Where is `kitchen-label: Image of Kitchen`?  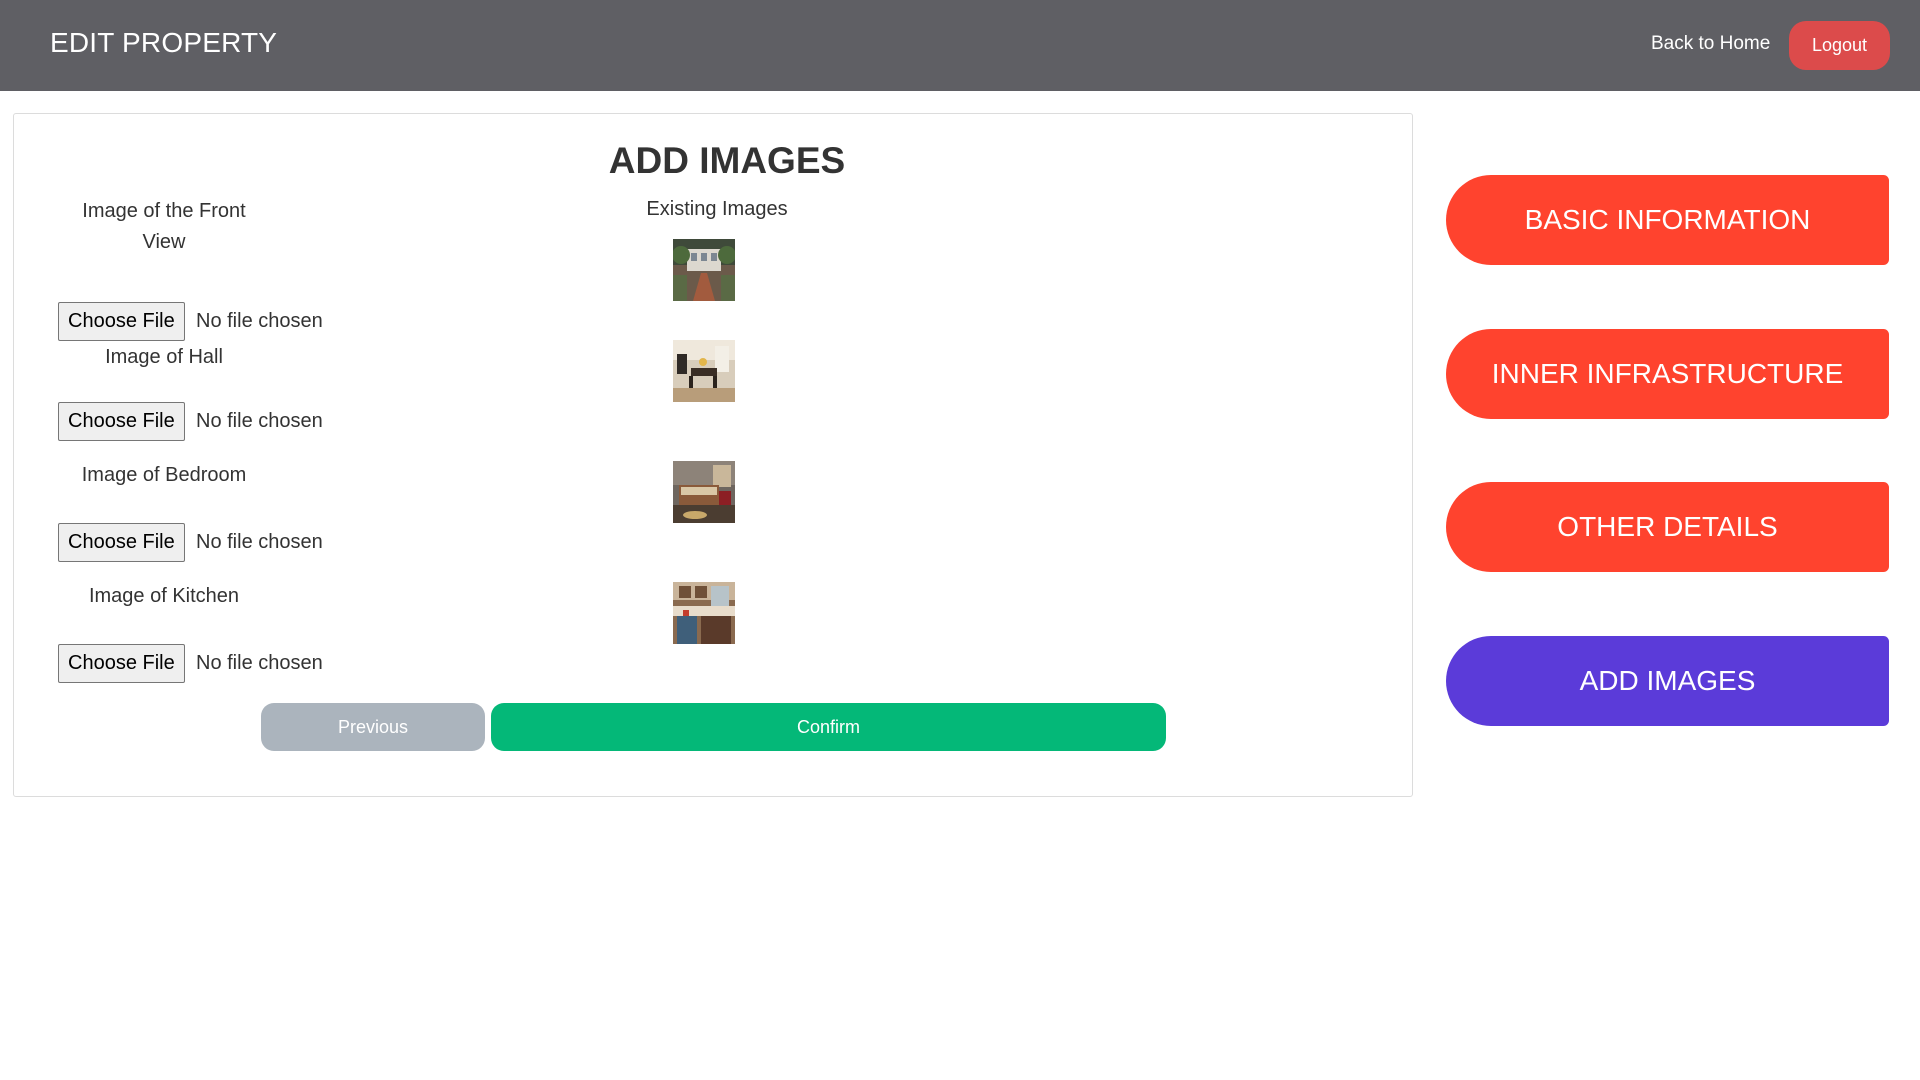 kitchen-label: Image of Kitchen is located at coordinates (164, 596).